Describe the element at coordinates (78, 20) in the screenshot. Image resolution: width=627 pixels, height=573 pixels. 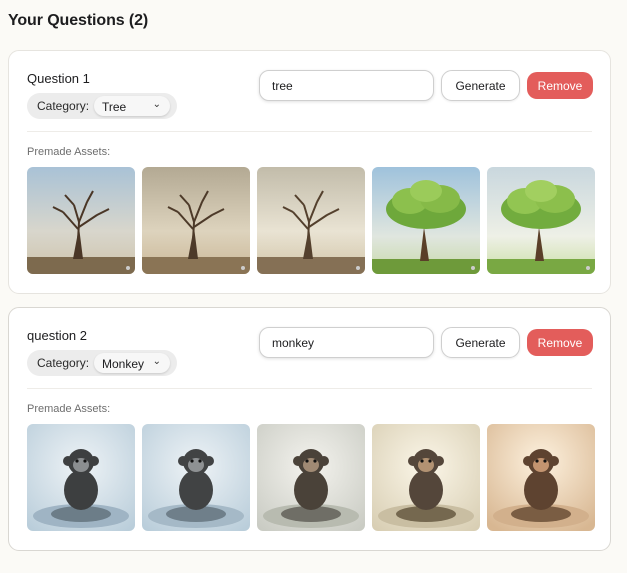
I see `page-title: Your Questions (2)` at that location.